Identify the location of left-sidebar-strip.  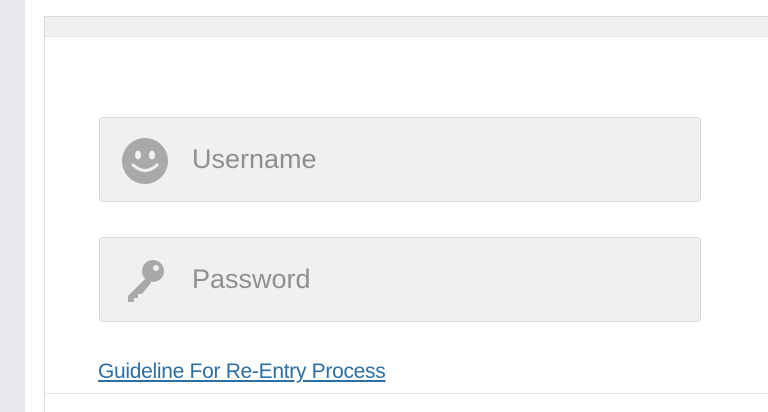
(12, 206).